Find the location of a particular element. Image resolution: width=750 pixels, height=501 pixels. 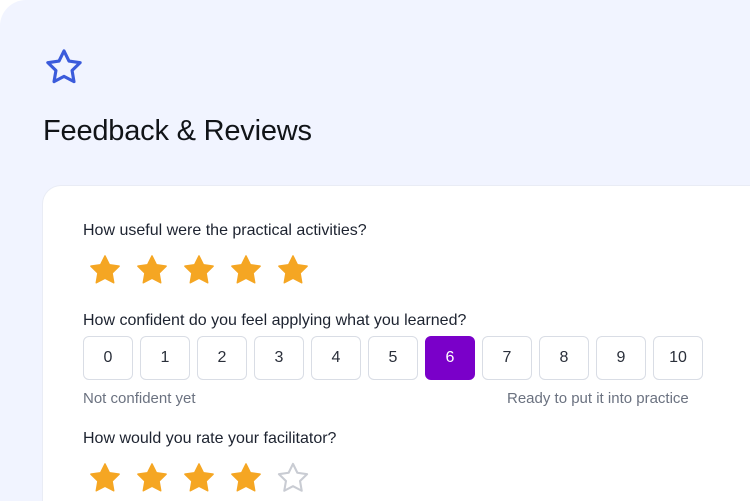

question-label-facilitator: How would you rate your facilitator? is located at coordinates (210, 438).